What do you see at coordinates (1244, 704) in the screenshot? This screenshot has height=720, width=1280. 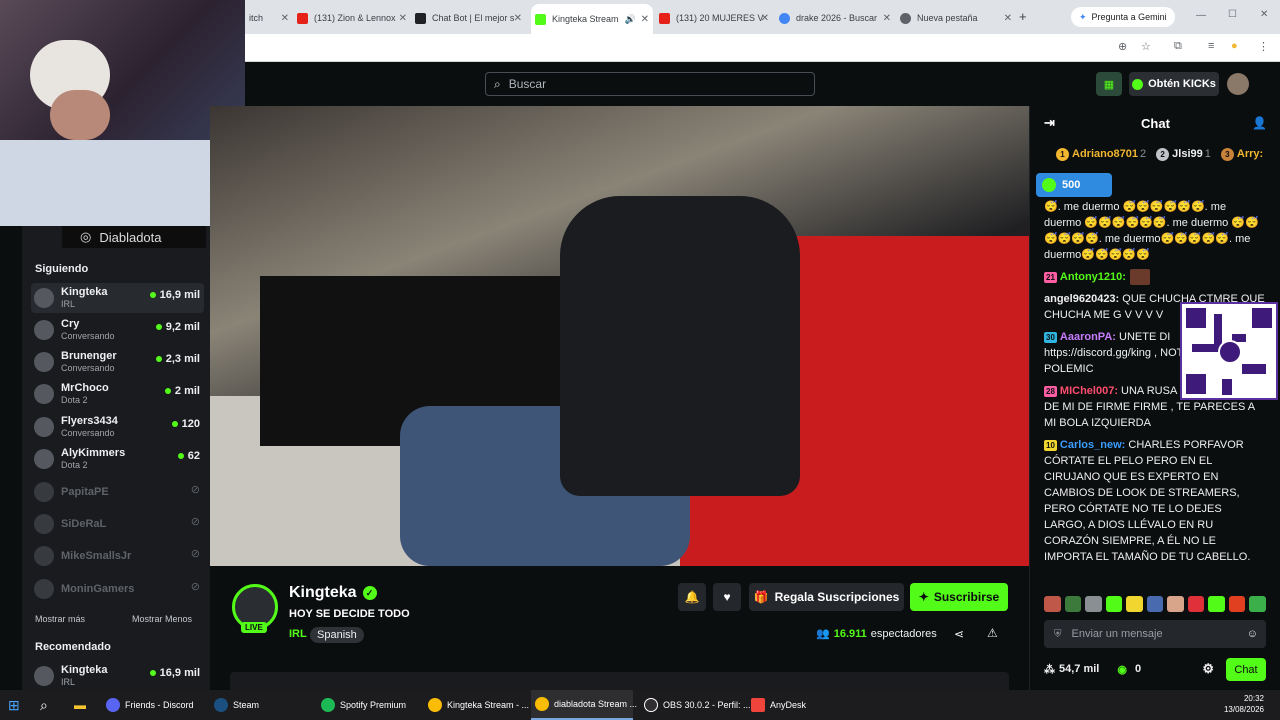 I see `system-clock: 20:32 13/08/2026` at bounding box center [1244, 704].